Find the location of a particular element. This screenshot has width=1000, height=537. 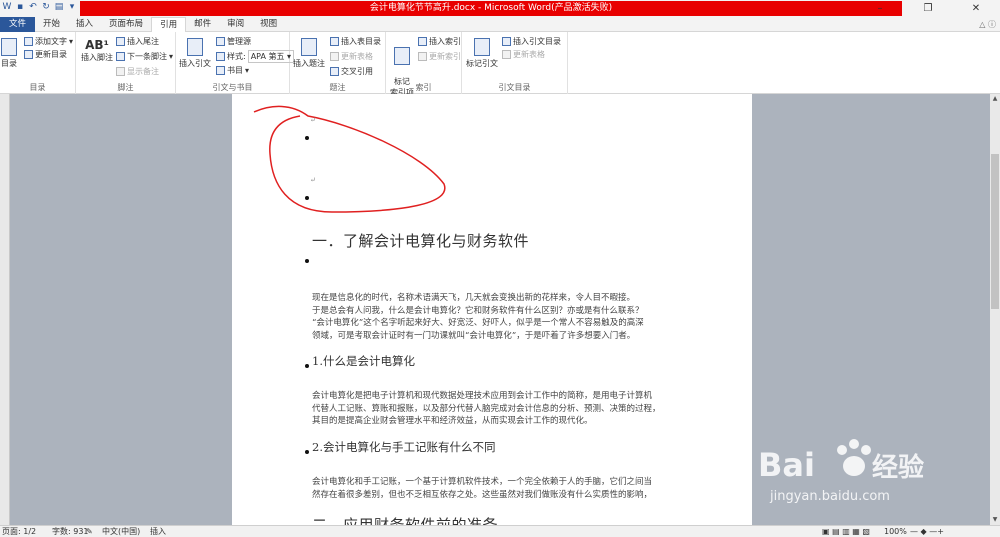

show-notes-button: 显示备注 is located at coordinates (137, 71).